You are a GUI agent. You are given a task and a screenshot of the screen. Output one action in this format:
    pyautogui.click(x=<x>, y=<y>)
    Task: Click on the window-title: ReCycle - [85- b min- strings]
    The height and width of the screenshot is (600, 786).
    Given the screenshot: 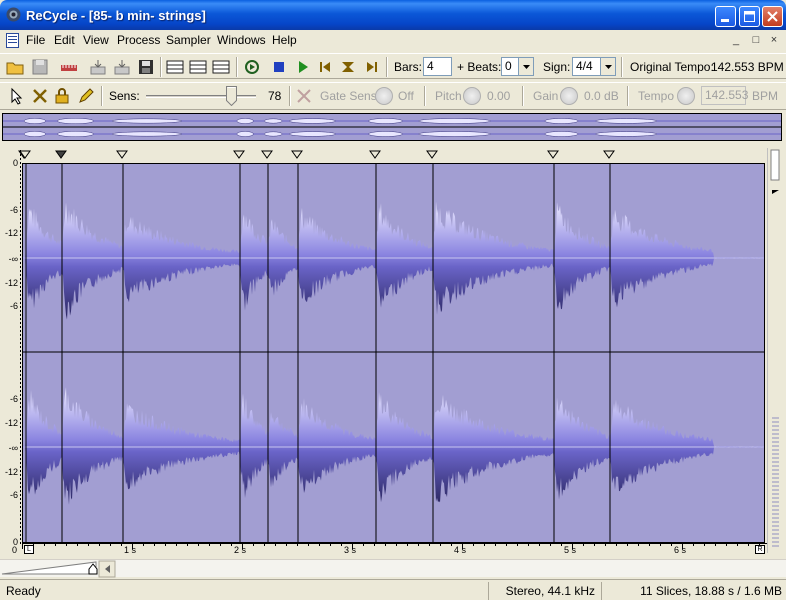 What is the action you would take?
    pyautogui.click(x=116, y=15)
    